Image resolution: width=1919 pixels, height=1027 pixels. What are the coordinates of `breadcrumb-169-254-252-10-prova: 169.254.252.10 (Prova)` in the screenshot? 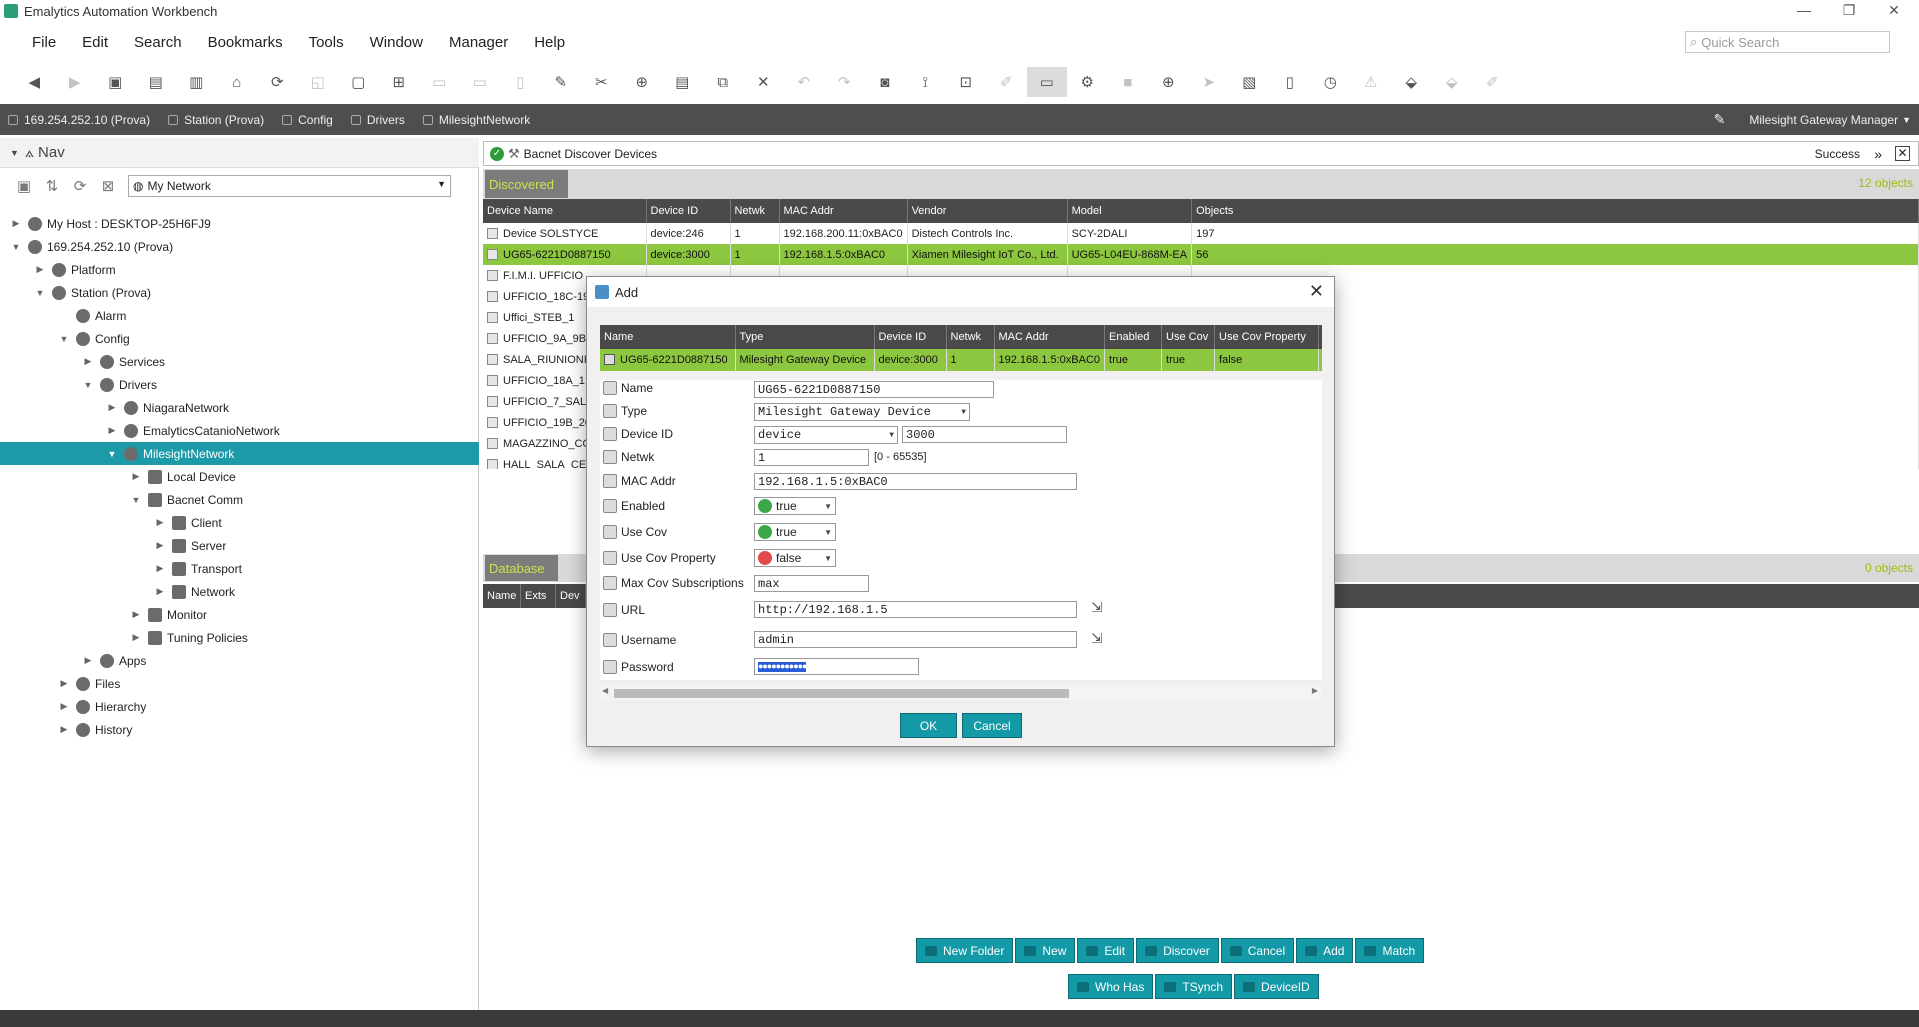 It's located at (79, 120).